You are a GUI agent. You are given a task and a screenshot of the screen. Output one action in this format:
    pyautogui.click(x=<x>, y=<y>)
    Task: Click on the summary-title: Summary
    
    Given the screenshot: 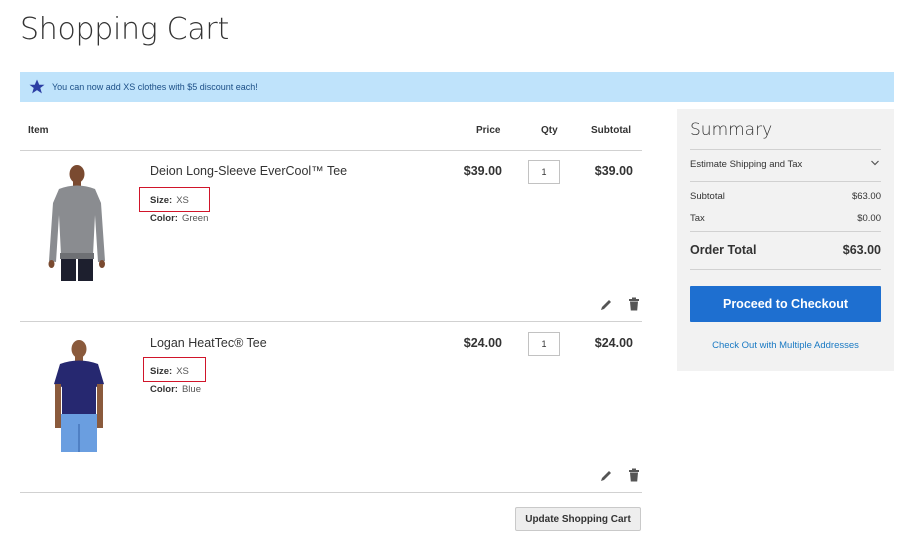 What is the action you would take?
    pyautogui.click(x=731, y=130)
    